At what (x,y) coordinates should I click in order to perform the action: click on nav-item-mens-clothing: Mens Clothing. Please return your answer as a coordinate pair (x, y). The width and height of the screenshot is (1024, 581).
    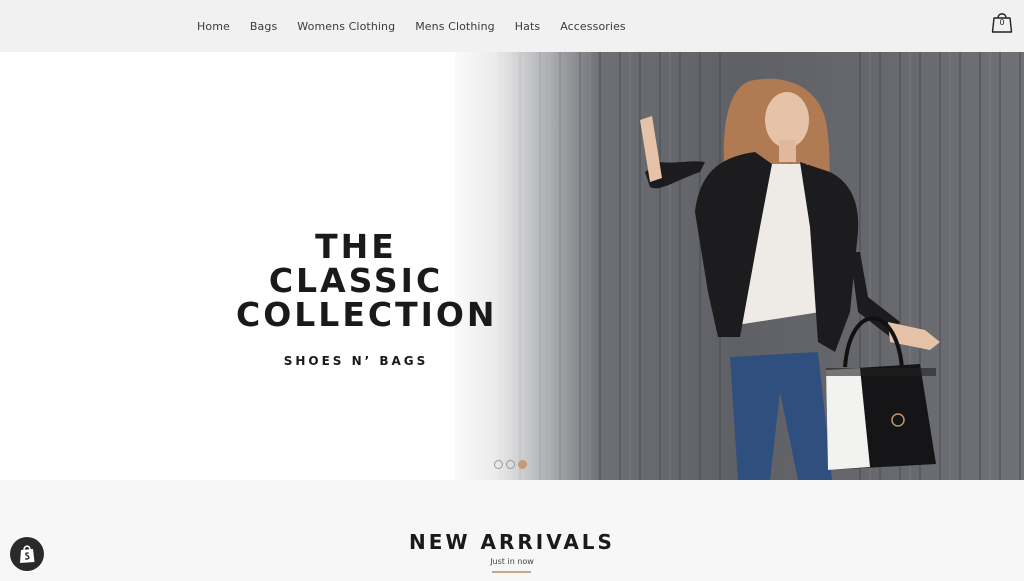
    Looking at the image, I should click on (455, 26).